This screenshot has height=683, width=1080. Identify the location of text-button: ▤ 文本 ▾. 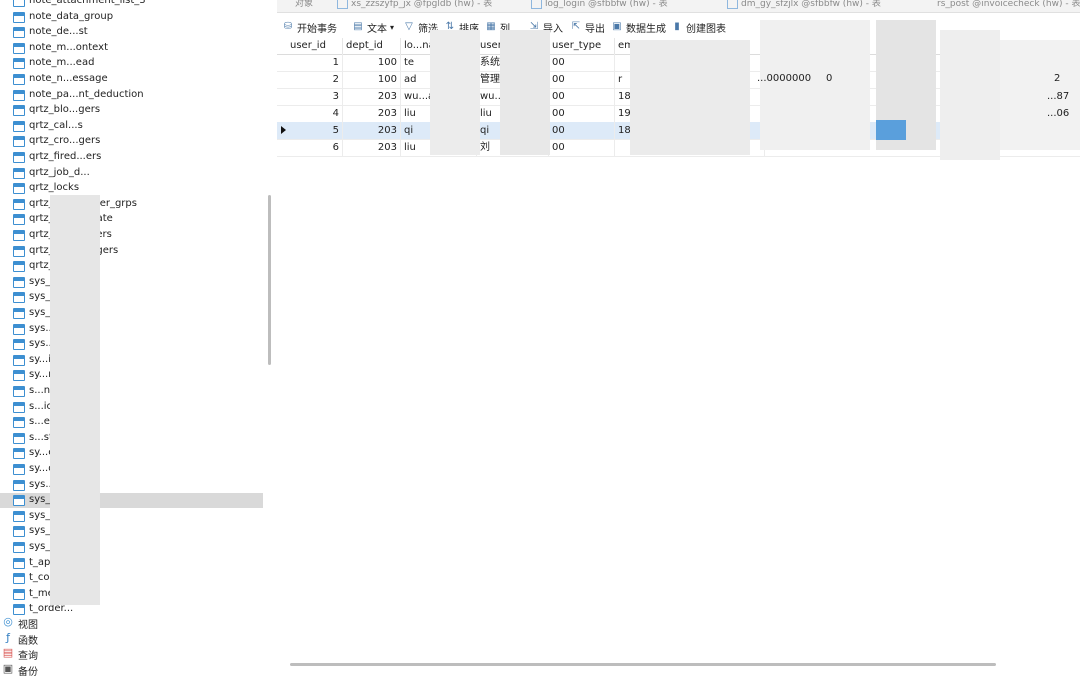
(373, 27).